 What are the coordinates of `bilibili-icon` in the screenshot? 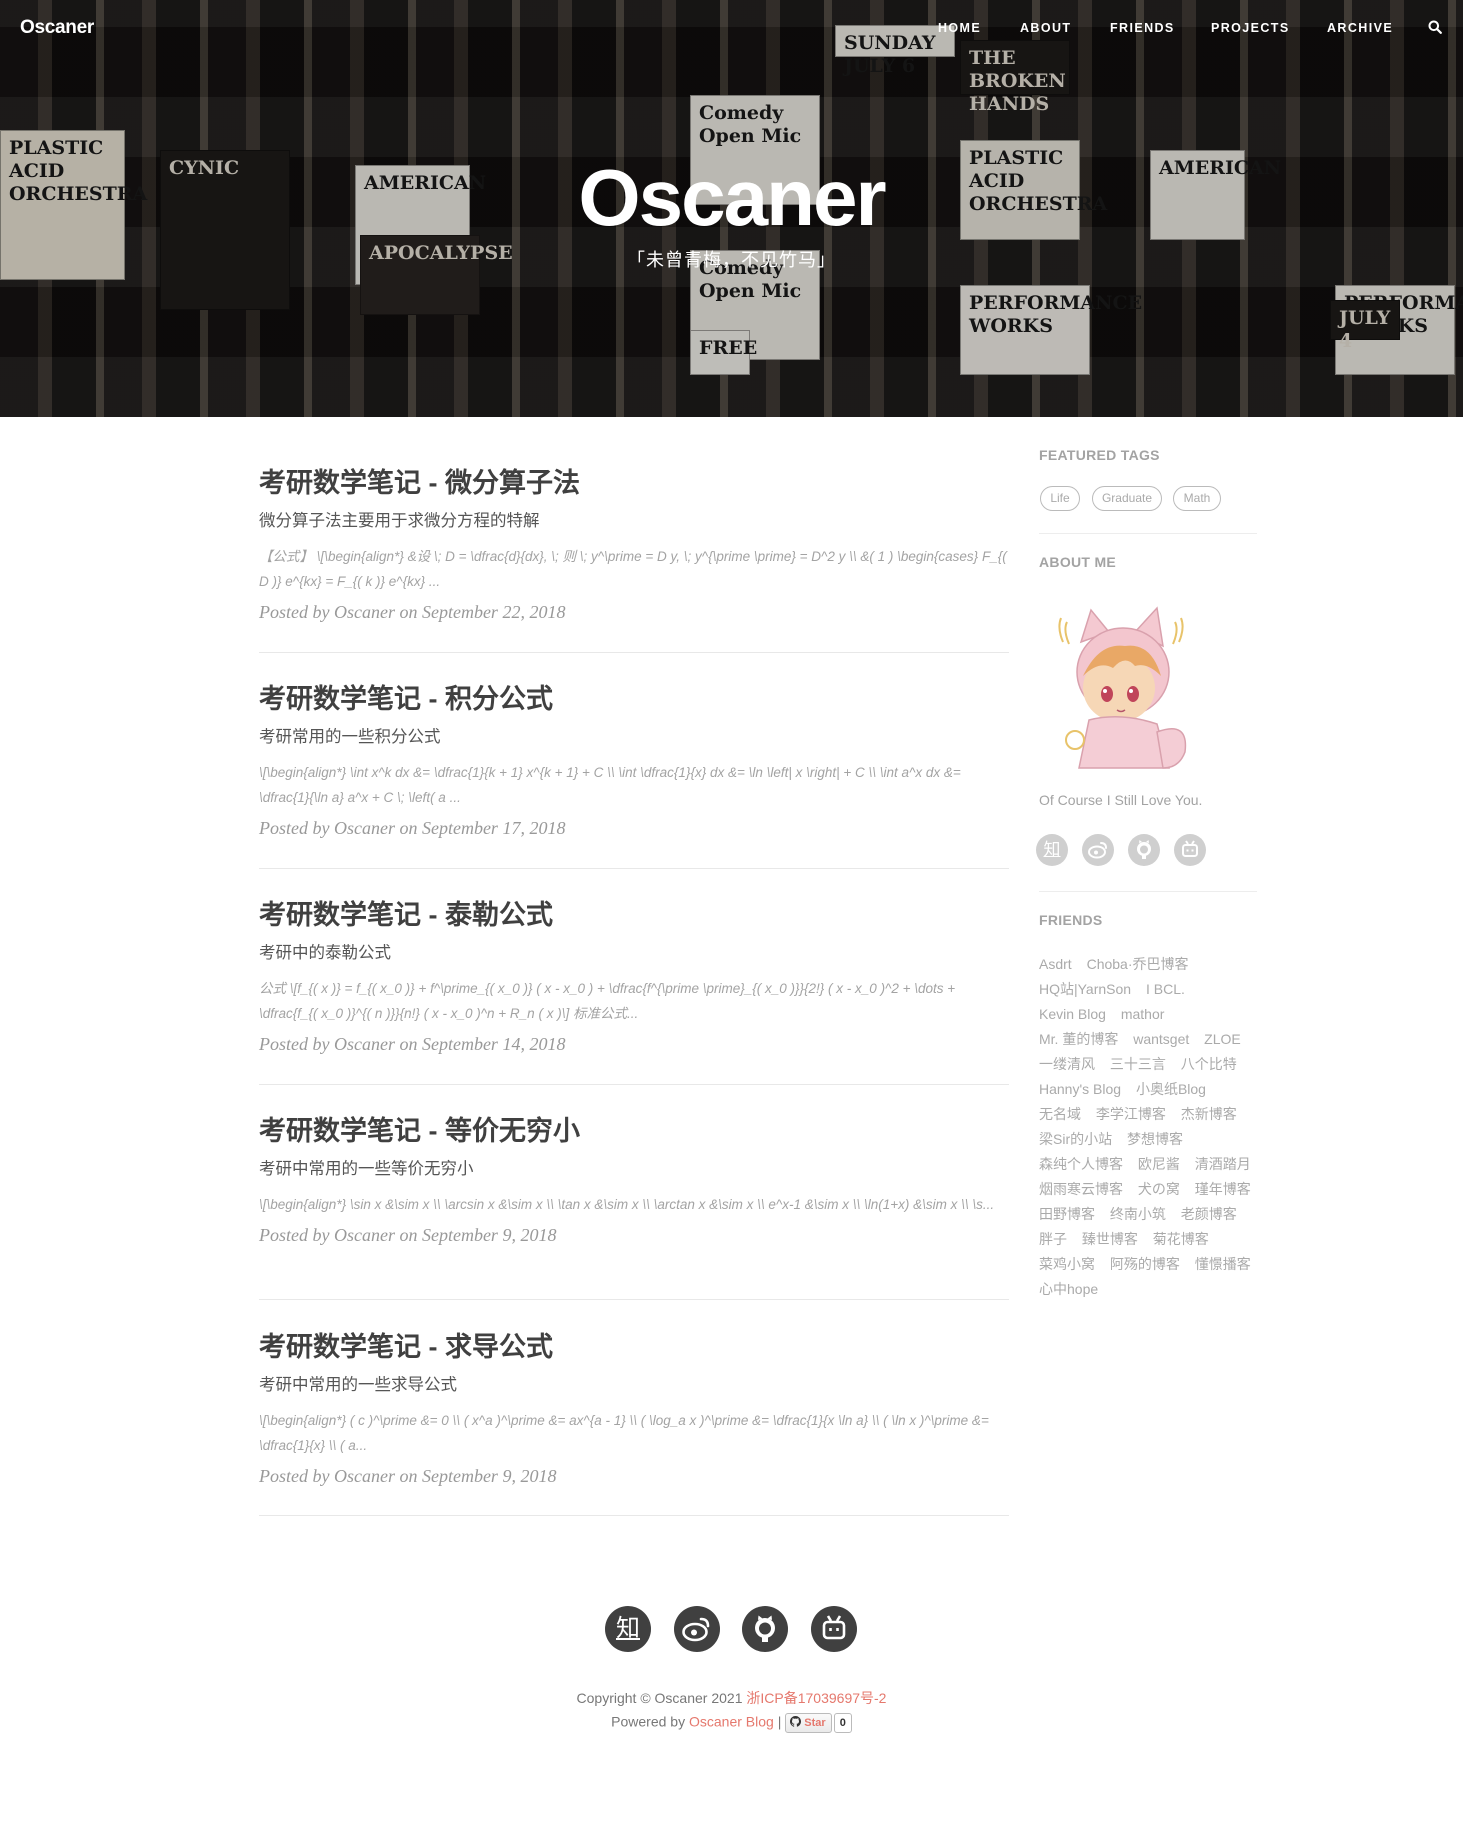 It's located at (1190, 850).